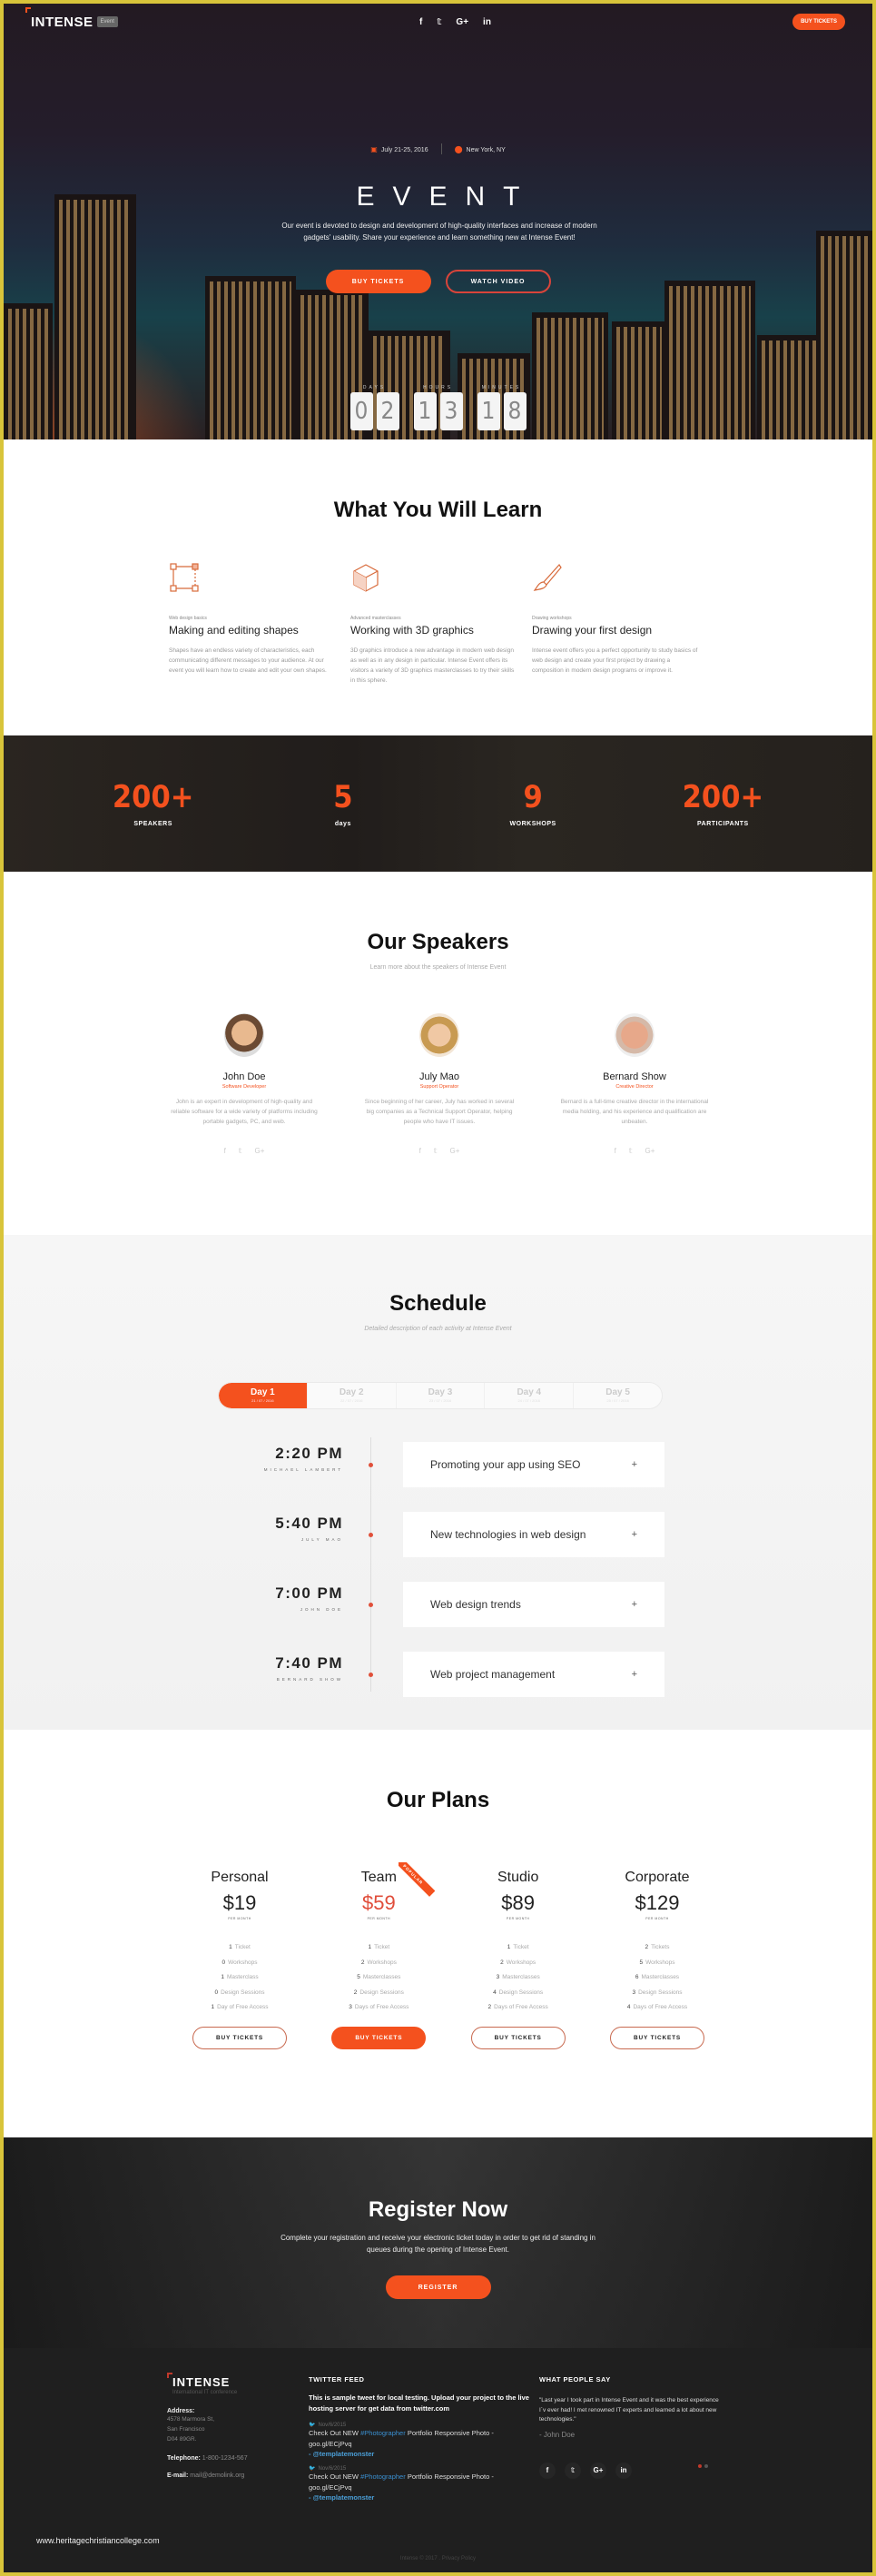  Describe the element at coordinates (533, 1604) in the screenshot. I see `event-card: Web design trends +` at that location.